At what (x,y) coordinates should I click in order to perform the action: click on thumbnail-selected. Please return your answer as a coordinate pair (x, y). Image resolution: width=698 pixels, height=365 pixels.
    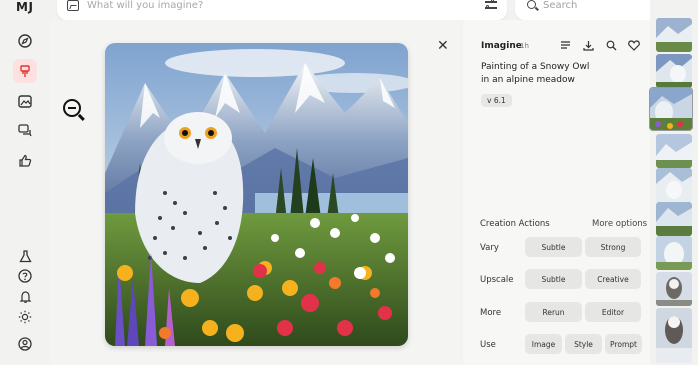
    Looking at the image, I should click on (671, 109).